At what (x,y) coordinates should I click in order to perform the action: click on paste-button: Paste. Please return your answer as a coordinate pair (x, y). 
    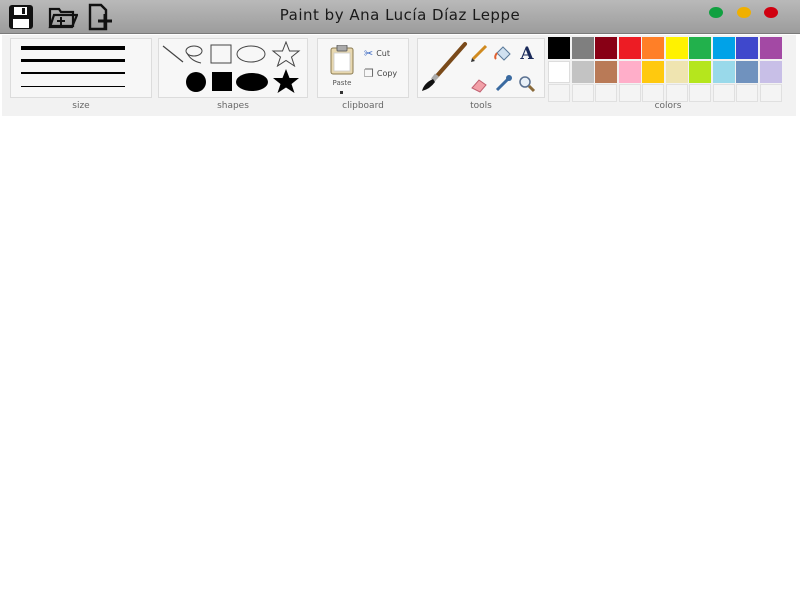
    Looking at the image, I should click on (342, 71).